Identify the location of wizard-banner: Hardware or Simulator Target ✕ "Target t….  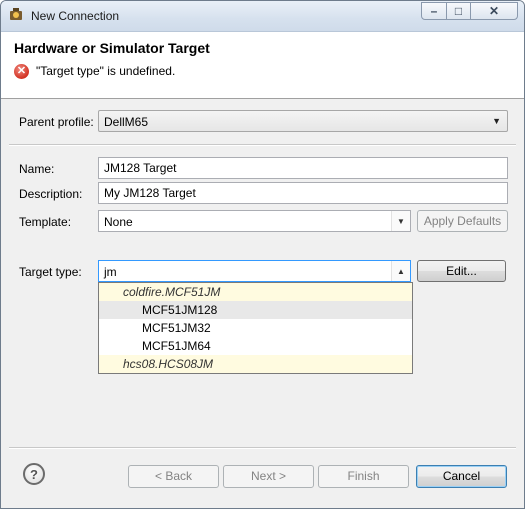
(262, 65).